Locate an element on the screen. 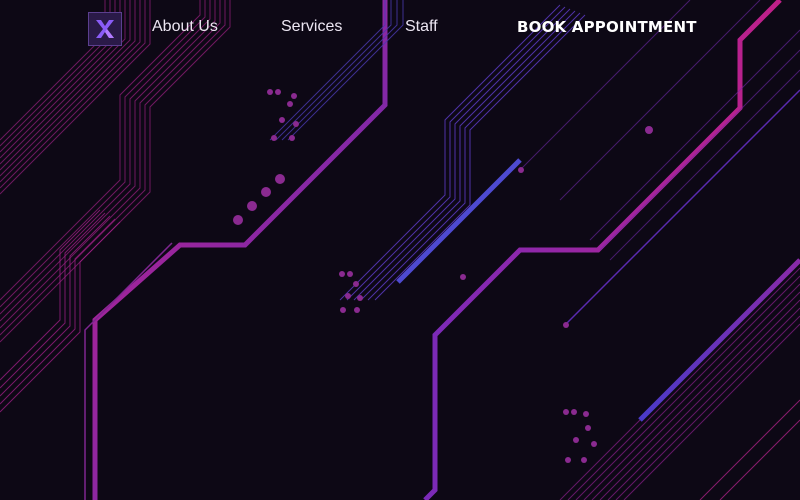 This screenshot has height=500, width=800. nav-link-services: Services is located at coordinates (311, 27).